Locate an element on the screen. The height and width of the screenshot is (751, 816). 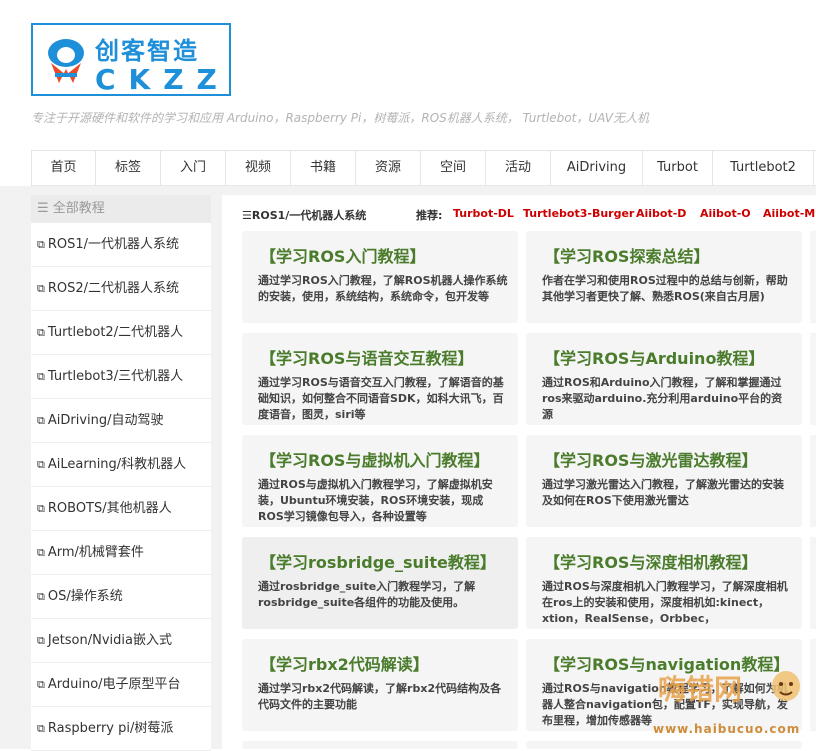
card-title: 【学习ROS与语音交互教程】 is located at coordinates (366, 357).